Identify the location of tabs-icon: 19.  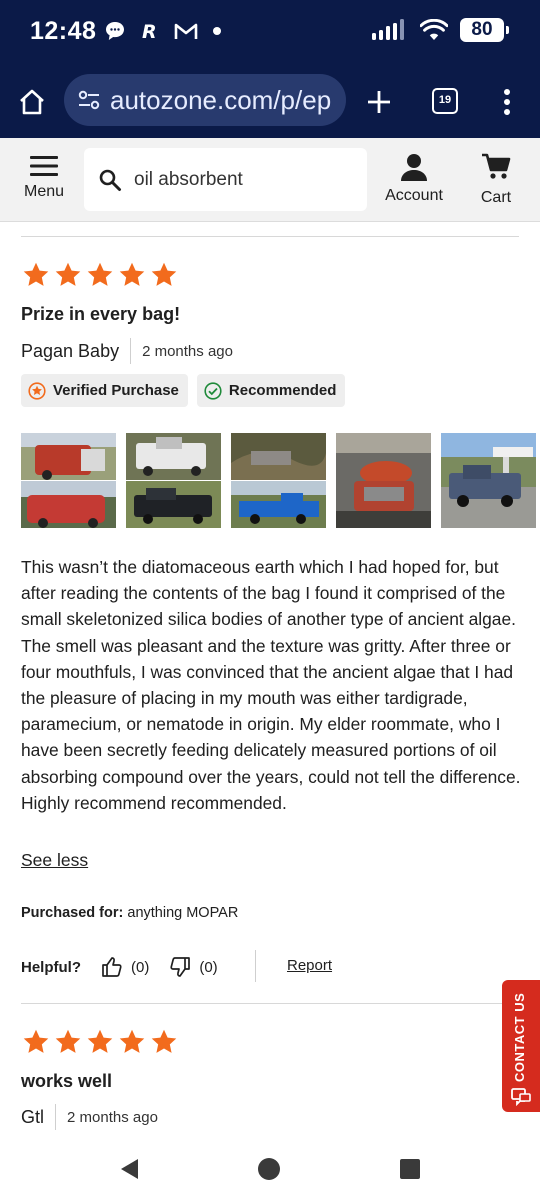
(445, 101).